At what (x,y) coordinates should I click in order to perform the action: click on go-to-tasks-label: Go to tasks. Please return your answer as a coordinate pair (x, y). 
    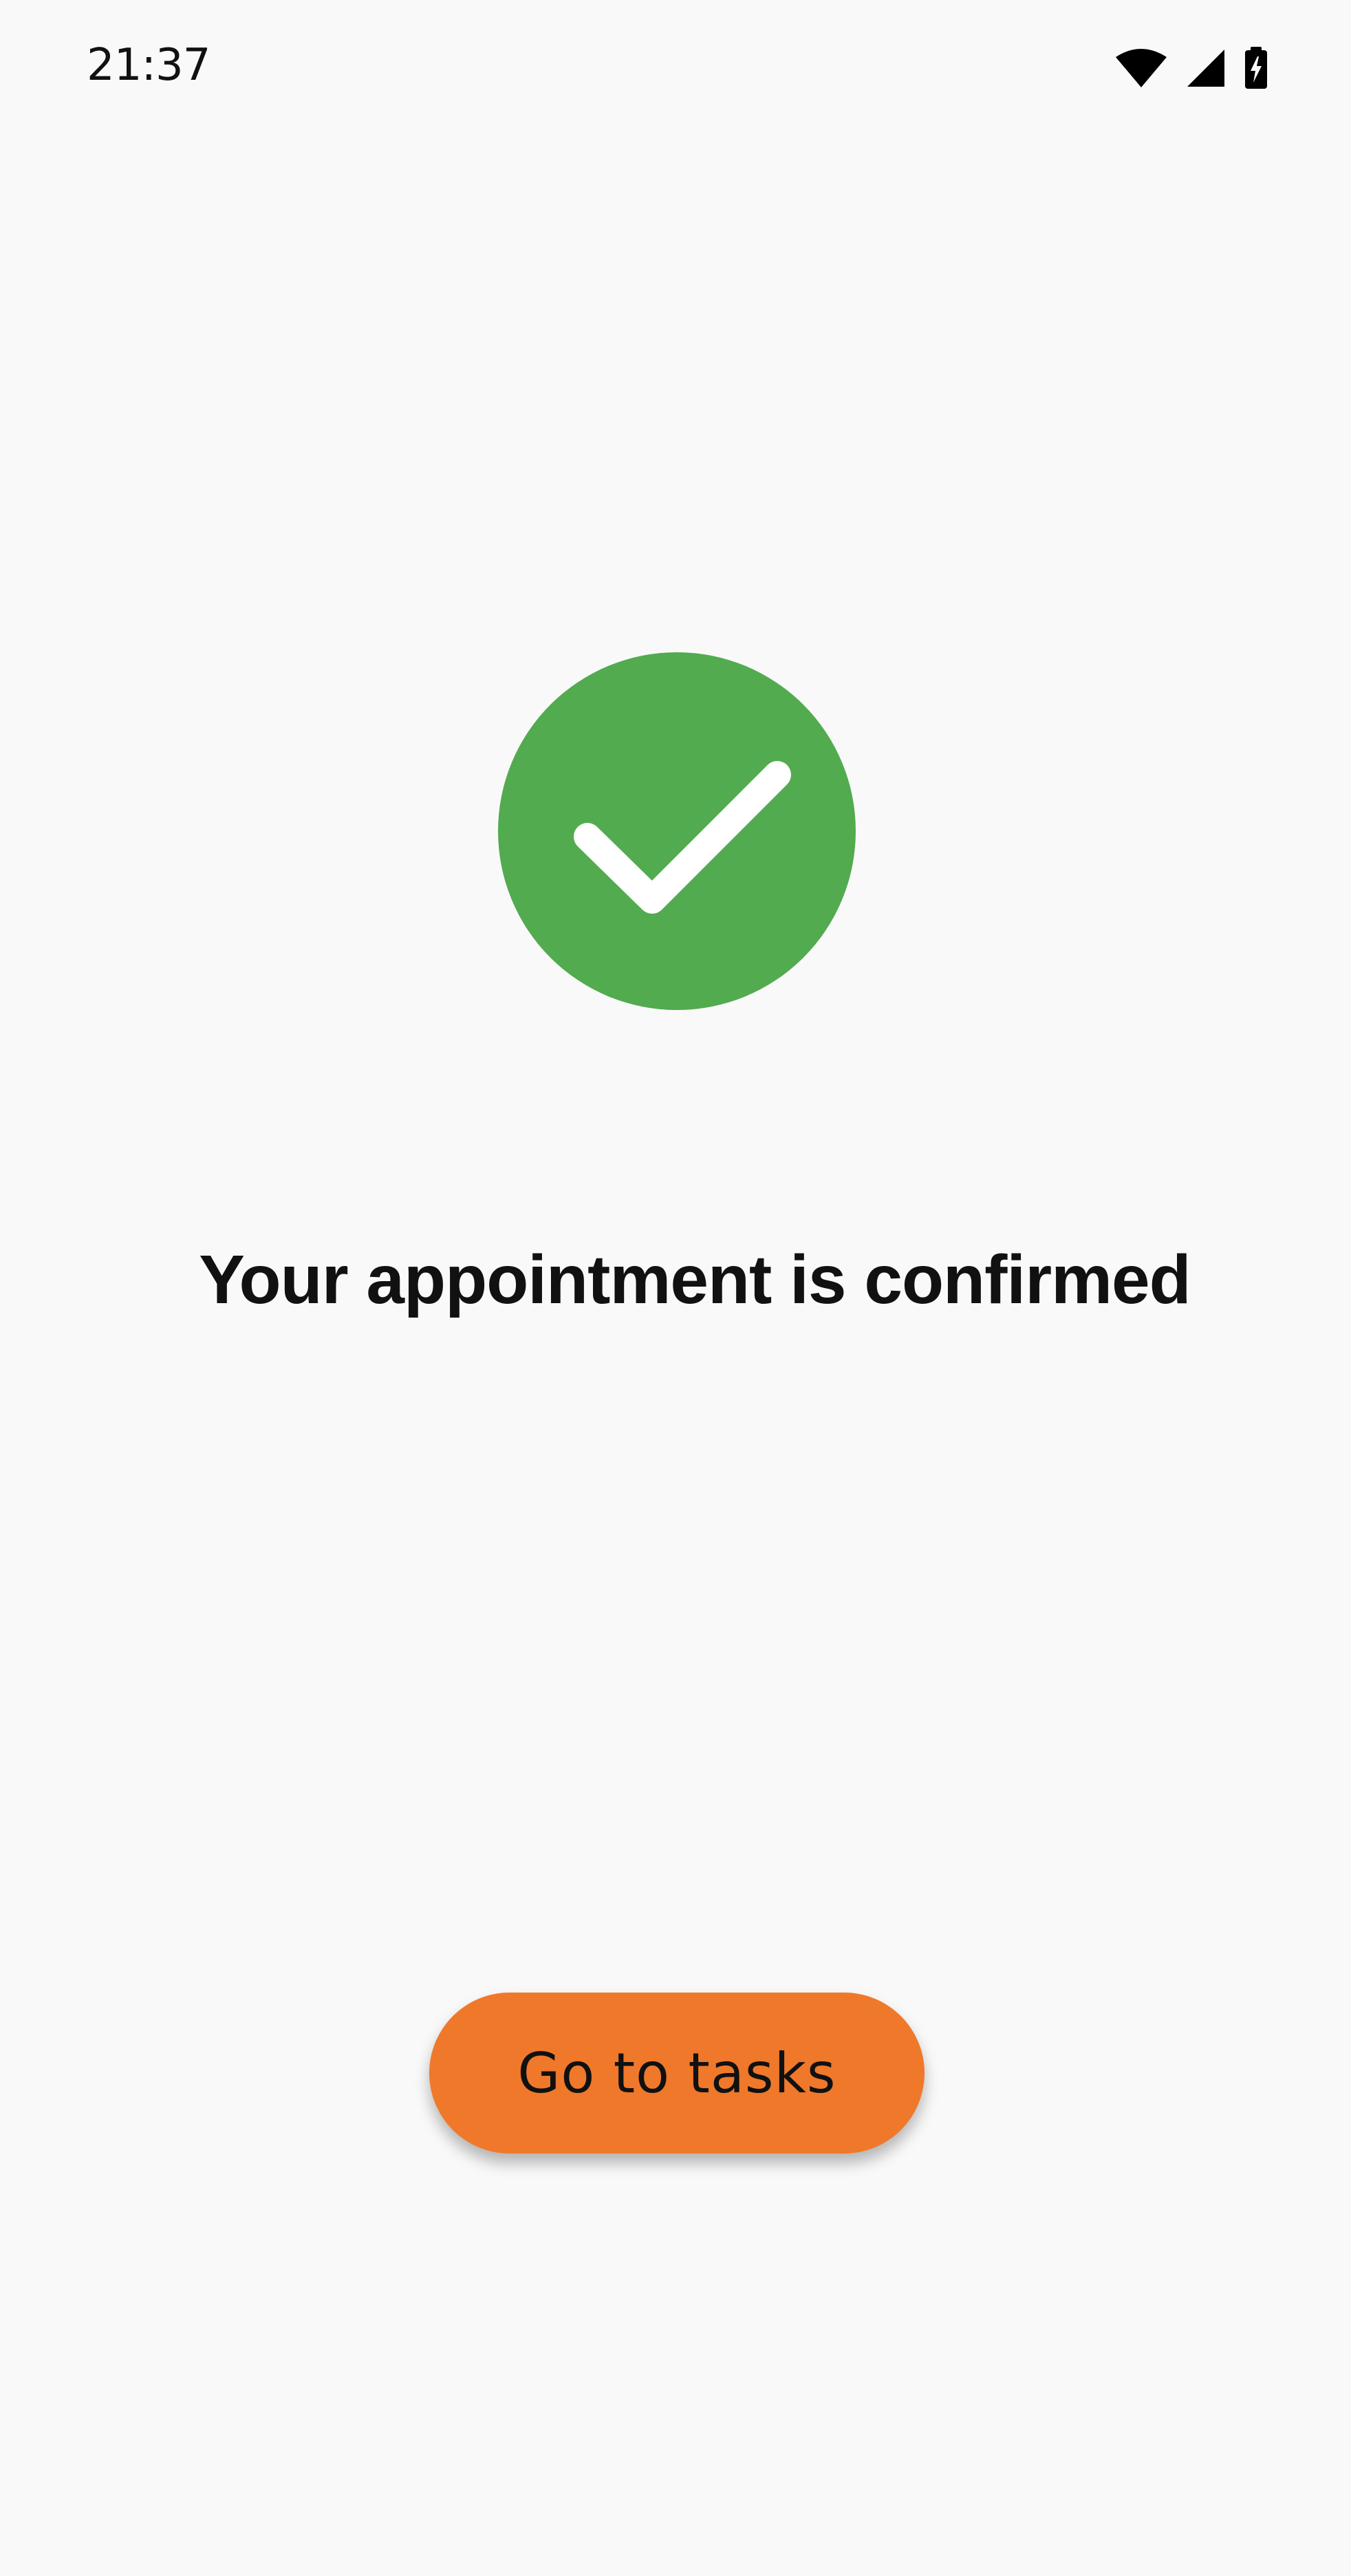
    Looking at the image, I should click on (676, 2073).